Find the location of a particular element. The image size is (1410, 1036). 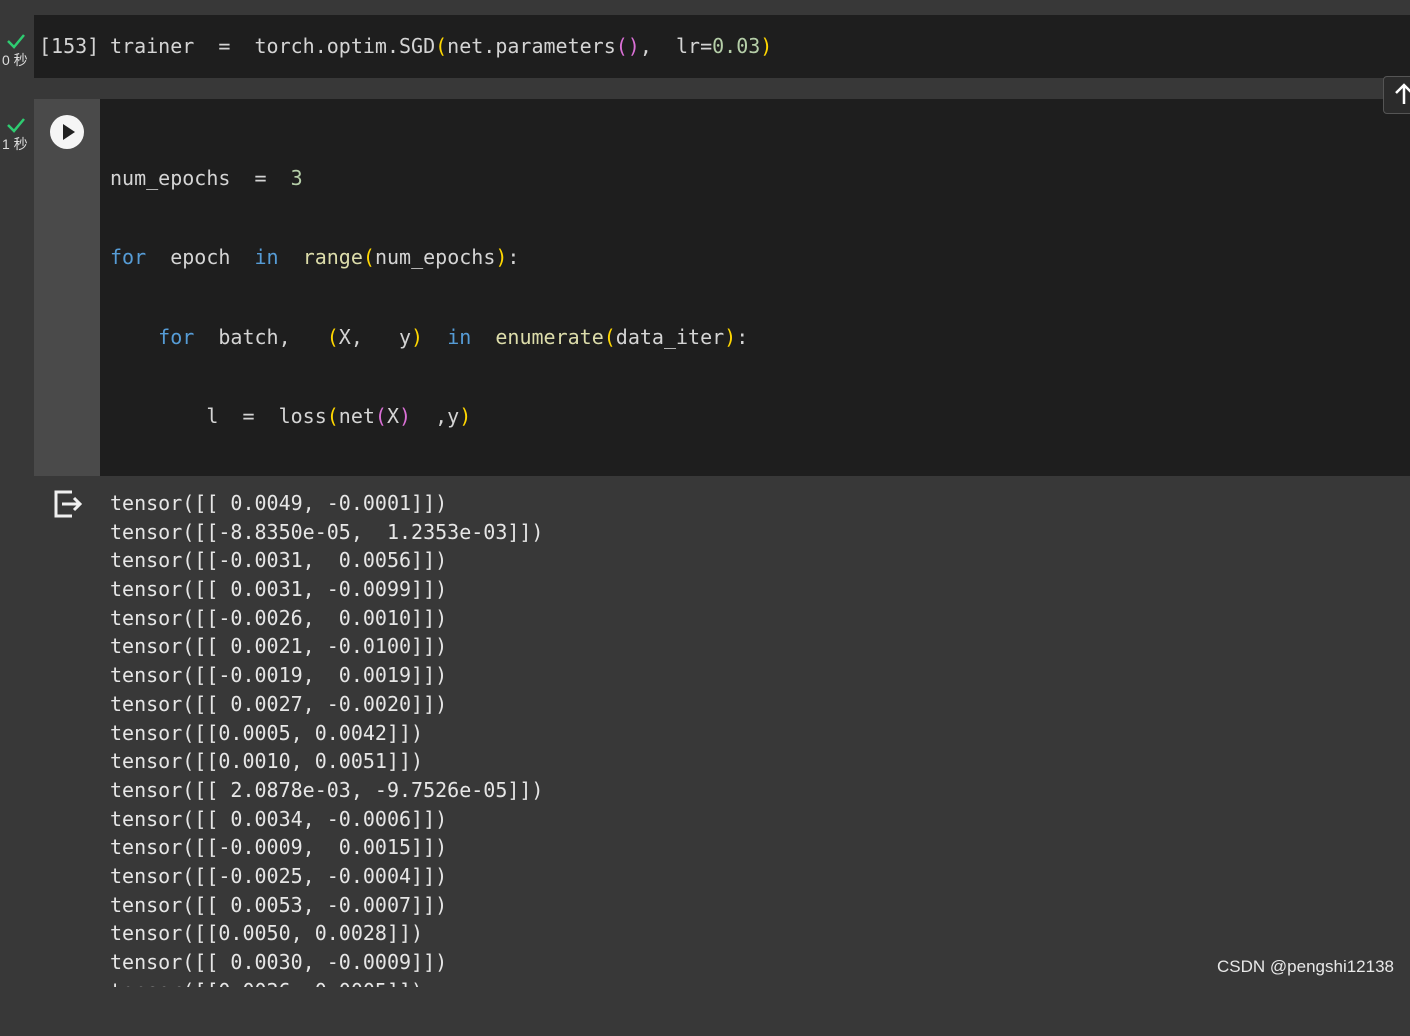

output-line: tensor([[-0.0009, 0.0015]]) is located at coordinates (279, 847).